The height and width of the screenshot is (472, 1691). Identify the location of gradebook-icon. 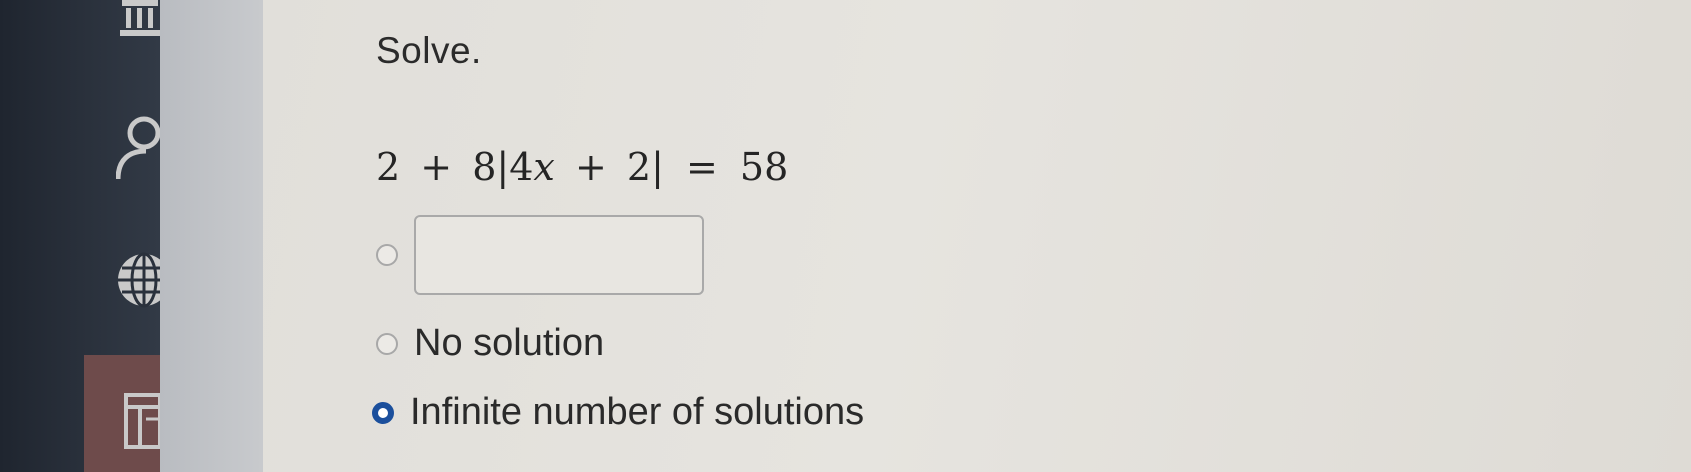
(142, 421).